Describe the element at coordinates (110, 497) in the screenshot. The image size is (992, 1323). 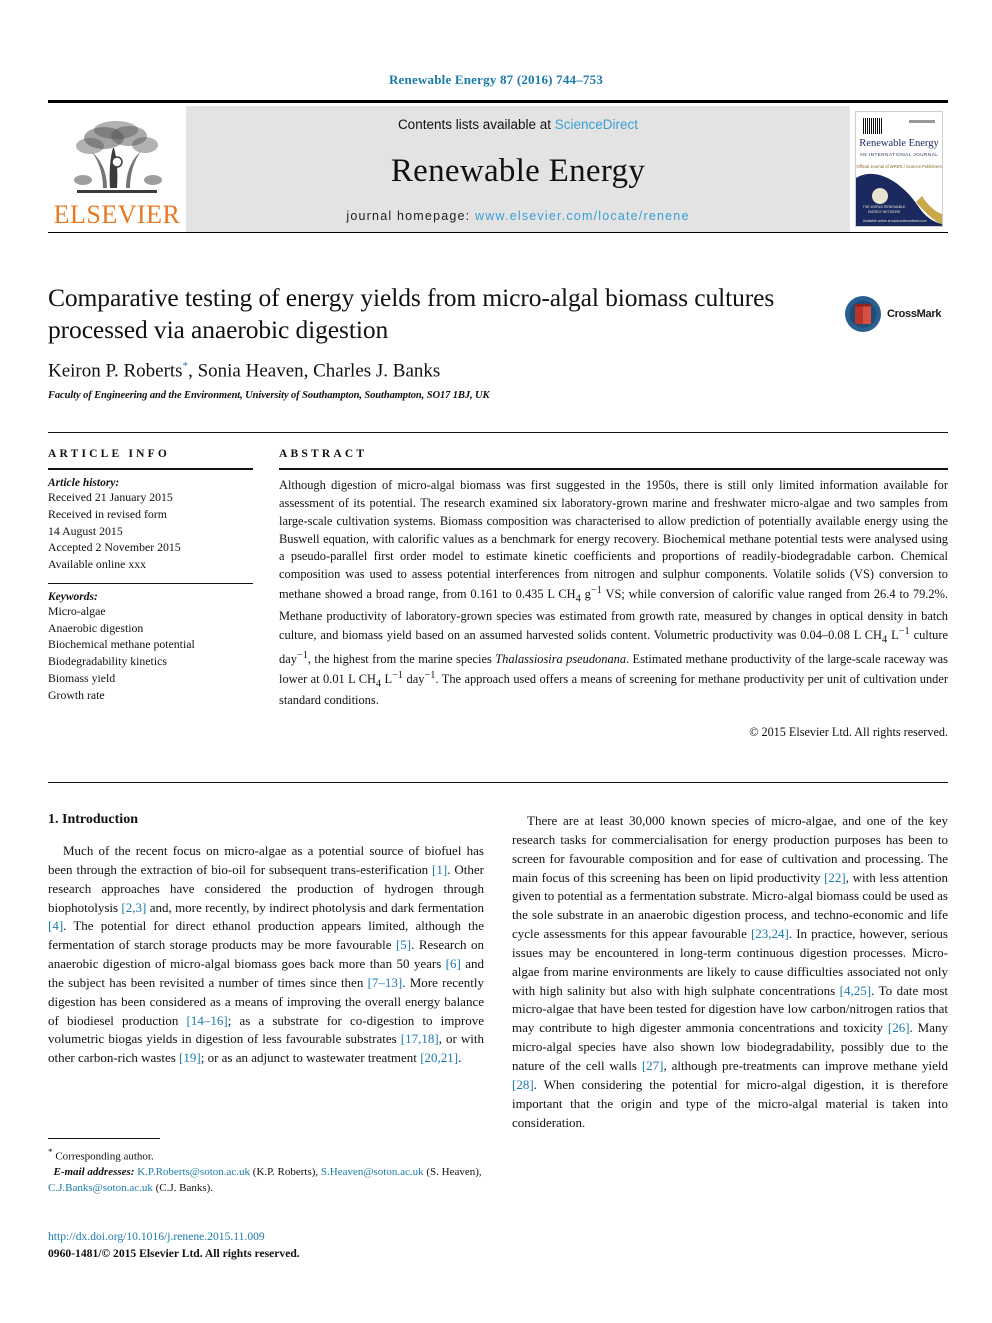
I see `history-item: Received 21 January 2015` at that location.